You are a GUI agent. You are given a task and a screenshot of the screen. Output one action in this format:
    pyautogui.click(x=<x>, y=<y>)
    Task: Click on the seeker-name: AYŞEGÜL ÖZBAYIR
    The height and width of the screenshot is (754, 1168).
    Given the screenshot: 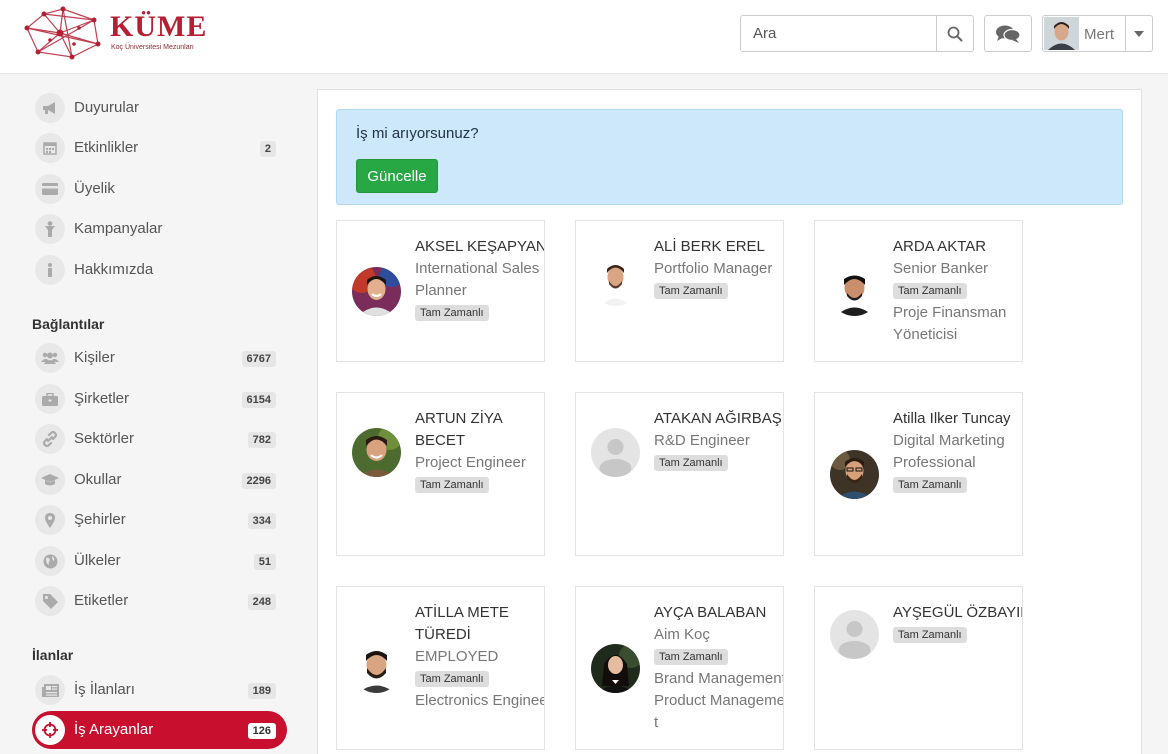 What is the action you would take?
    pyautogui.click(x=957, y=613)
    